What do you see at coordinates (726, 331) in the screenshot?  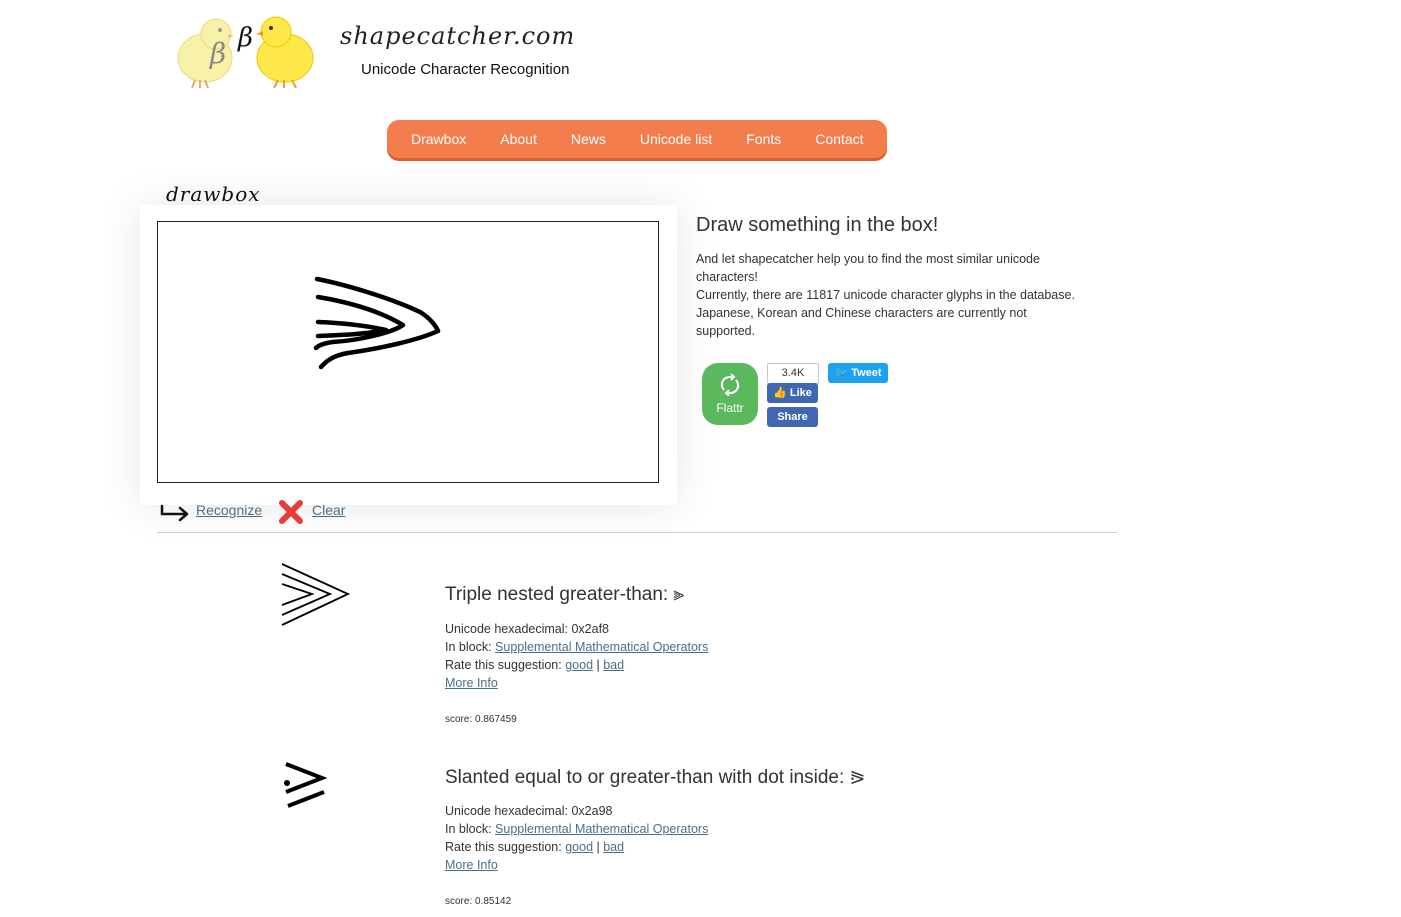 I see `intro-line: supported.` at bounding box center [726, 331].